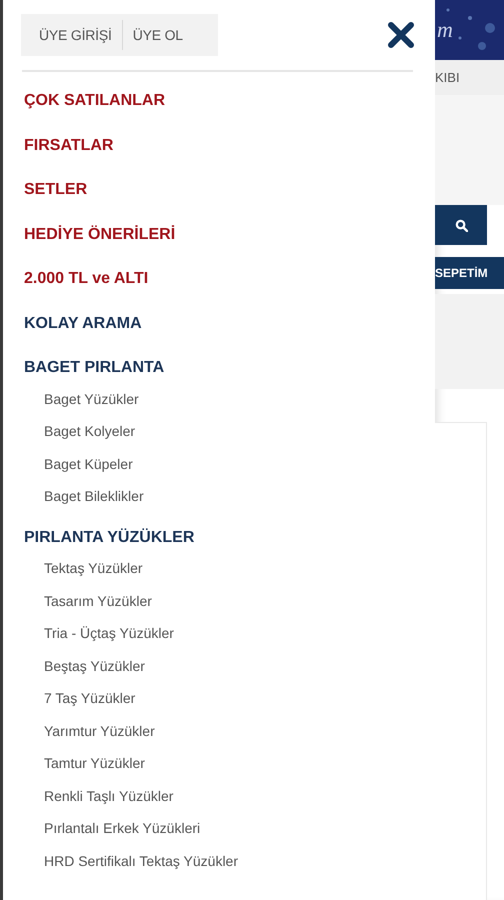  Describe the element at coordinates (229, 864) in the screenshot. I see `submenu-item: HRD Sertifikalı Tektaş Yüzükler` at that location.